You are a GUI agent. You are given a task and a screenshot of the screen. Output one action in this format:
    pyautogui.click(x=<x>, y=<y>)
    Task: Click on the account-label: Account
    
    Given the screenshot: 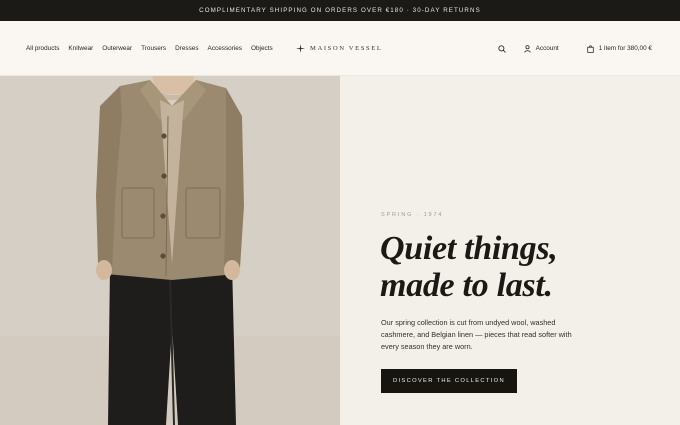 What is the action you would take?
    pyautogui.click(x=547, y=48)
    